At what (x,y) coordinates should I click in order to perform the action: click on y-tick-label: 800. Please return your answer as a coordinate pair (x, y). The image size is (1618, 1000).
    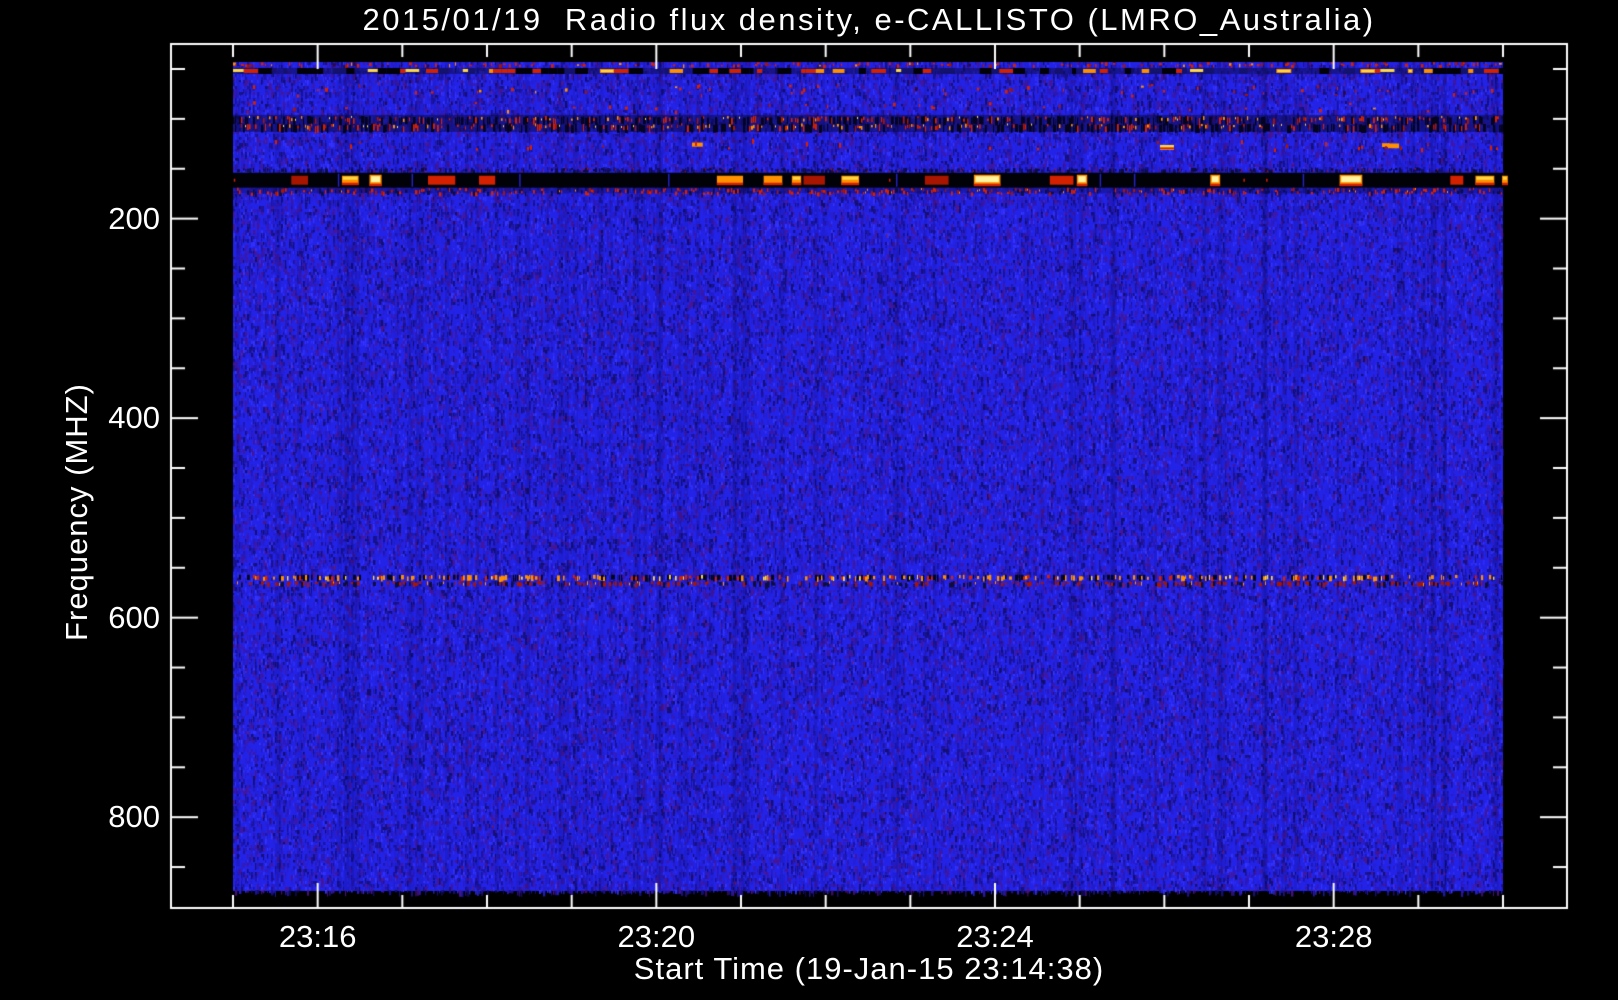
    Looking at the image, I should click on (134, 817).